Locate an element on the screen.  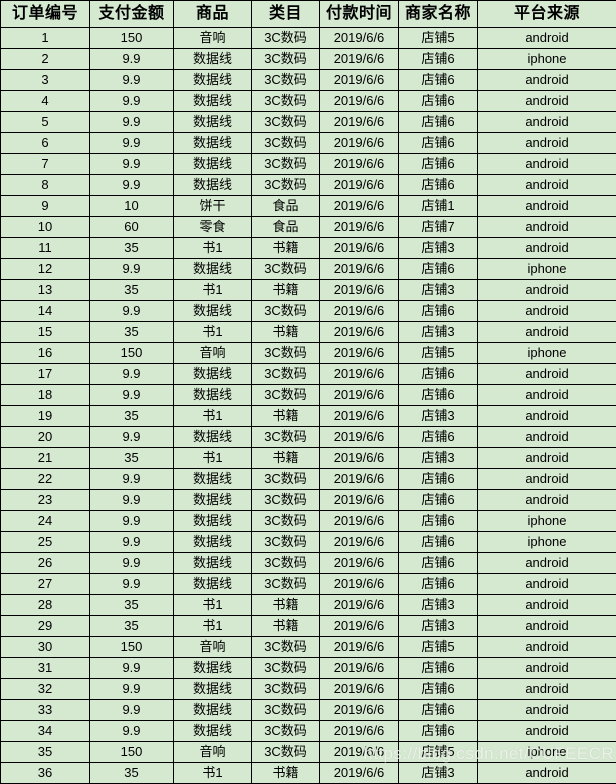
table-row: 30150音响3C数码2019/6/6店铺5android is located at coordinates (308, 647).